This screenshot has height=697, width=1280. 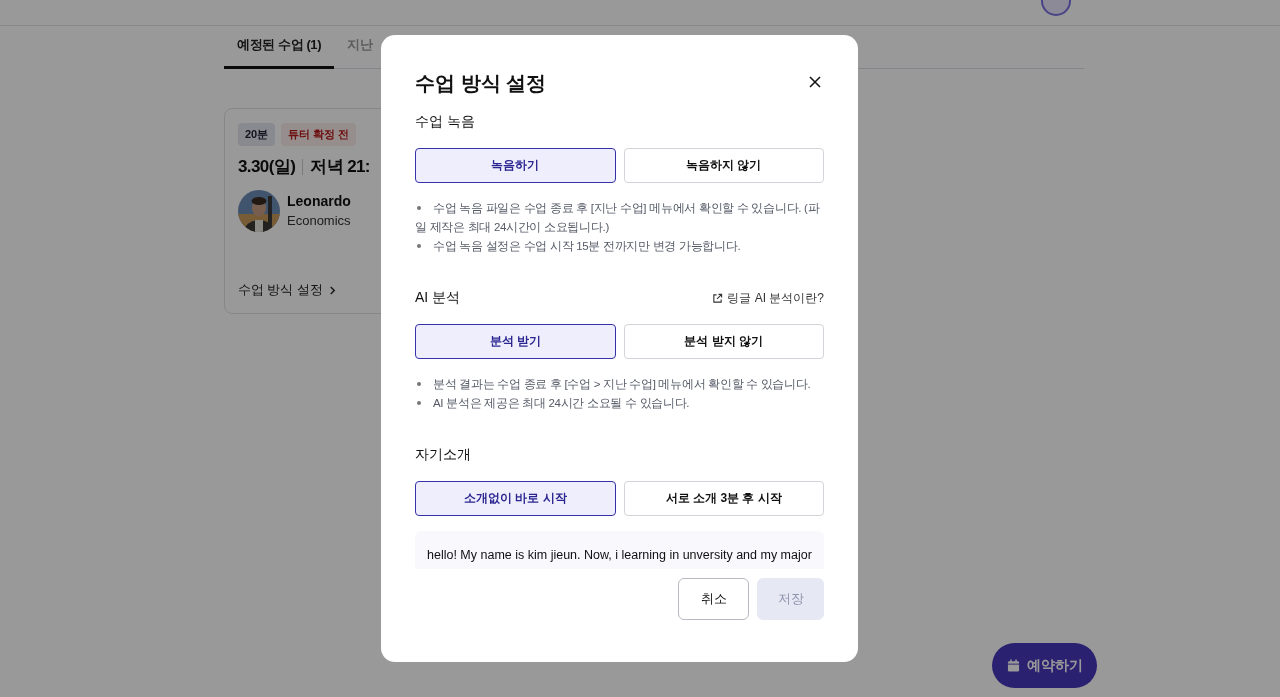 What do you see at coordinates (319, 134) in the screenshot?
I see `badge: 튜터 확정 전` at bounding box center [319, 134].